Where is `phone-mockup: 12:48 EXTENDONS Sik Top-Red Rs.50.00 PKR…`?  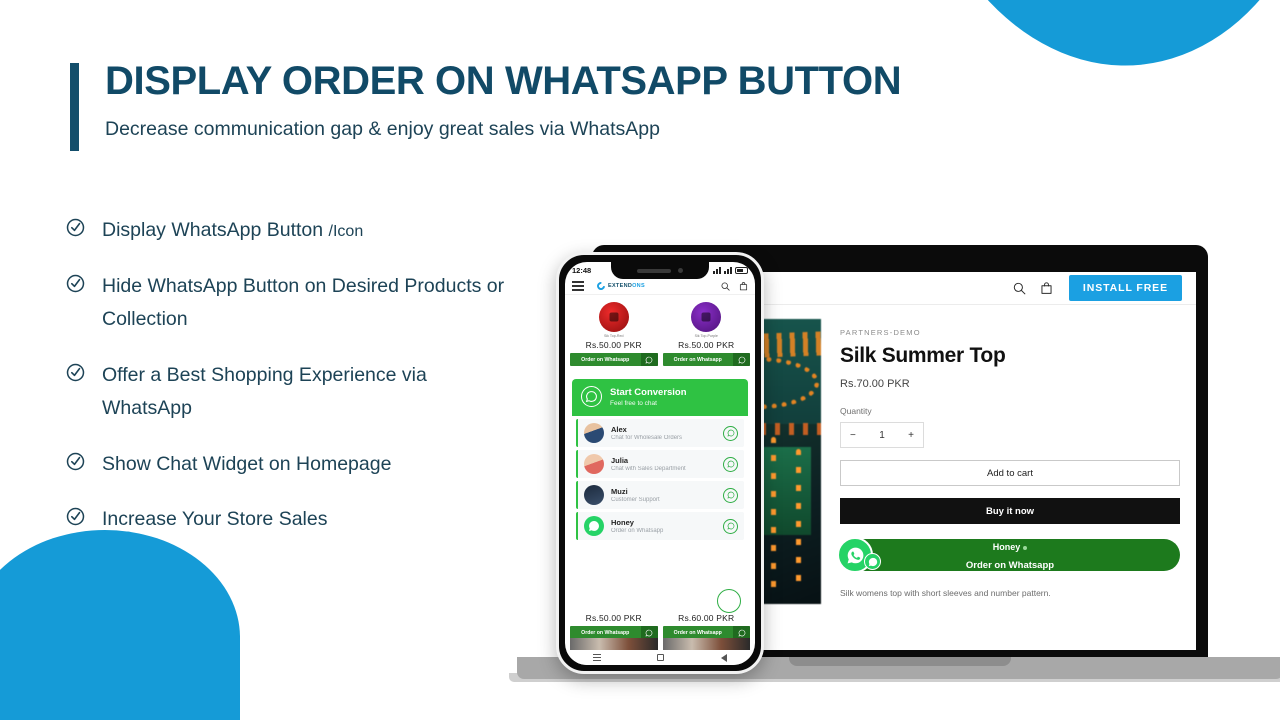
phone-mockup: 12:48 EXTENDONS Sik Top-Red Rs.50.00 PKR… is located at coordinates (660, 463).